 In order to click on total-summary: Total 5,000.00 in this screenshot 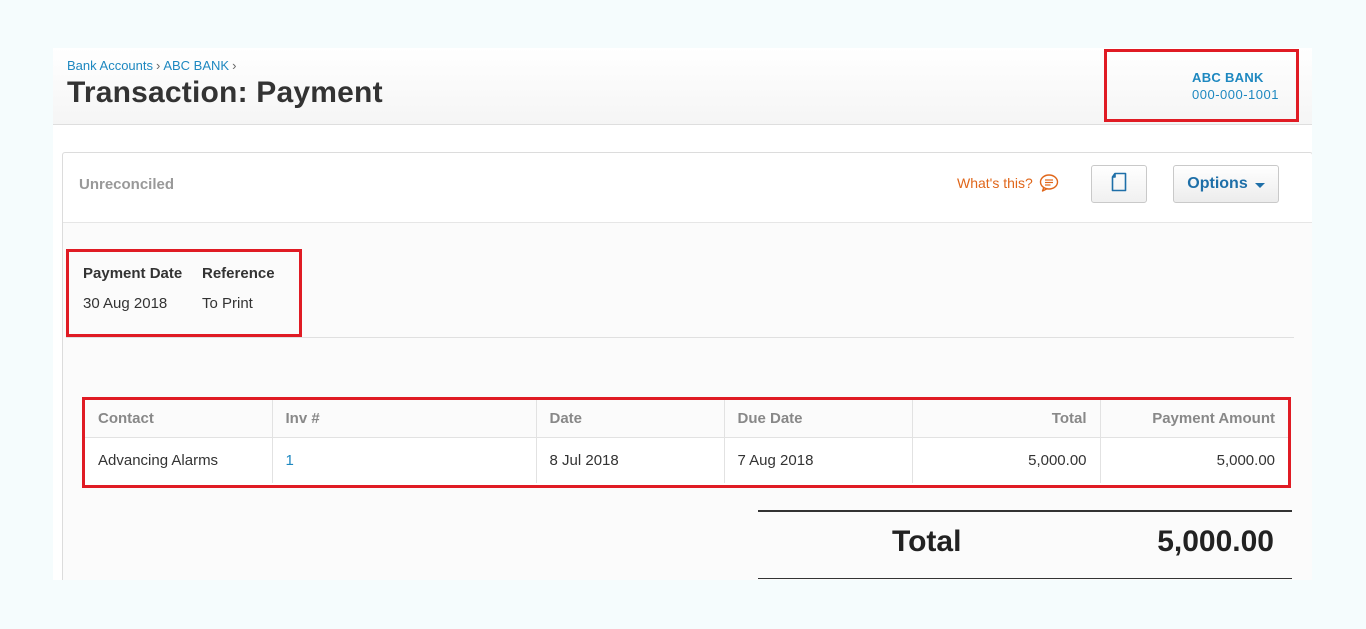, I will do `click(1025, 545)`.